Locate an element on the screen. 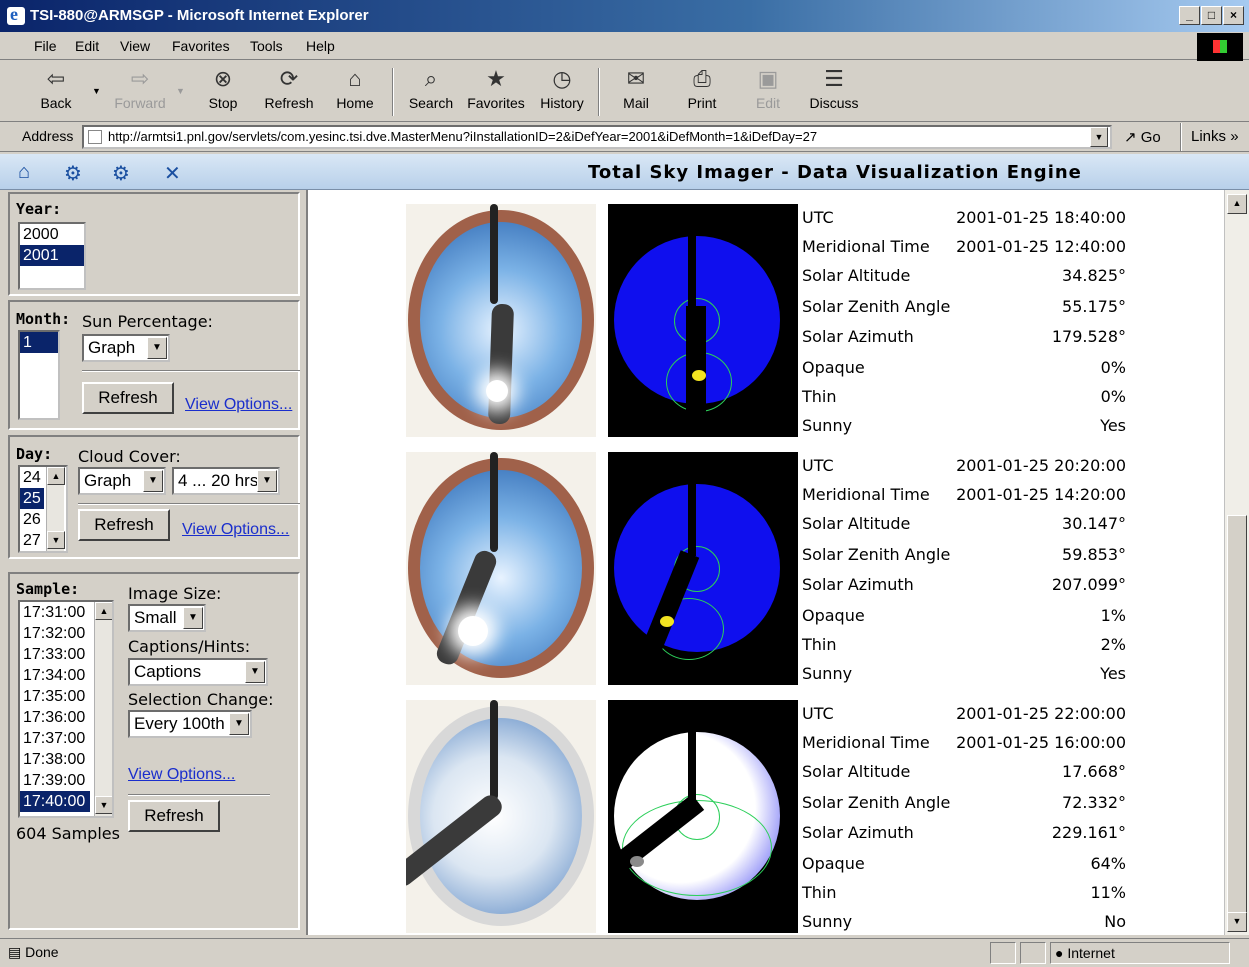 The height and width of the screenshot is (967, 1249). address-dropdown-button: ▼ is located at coordinates (1099, 137).